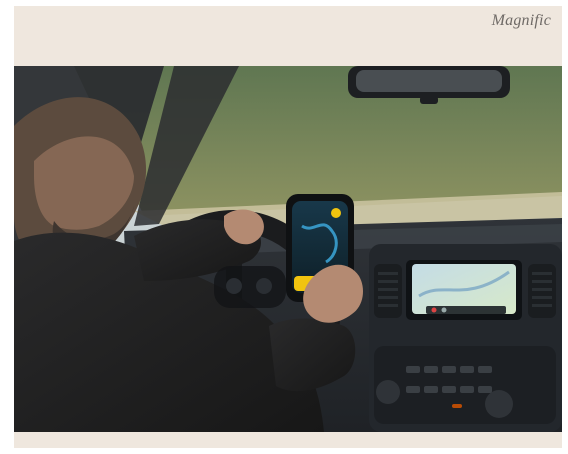 The image size is (568, 454). Describe the element at coordinates (234, 286) in the screenshot. I see `gauge-left` at that location.